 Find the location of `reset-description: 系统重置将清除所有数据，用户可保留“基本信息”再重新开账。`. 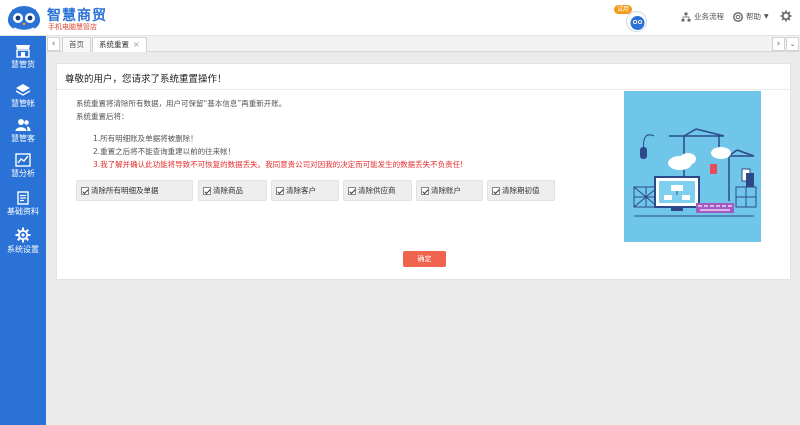

reset-description: 系统重置将清除所有数据，用户可保留“基本信息”再重新开账。 is located at coordinates (181, 103).